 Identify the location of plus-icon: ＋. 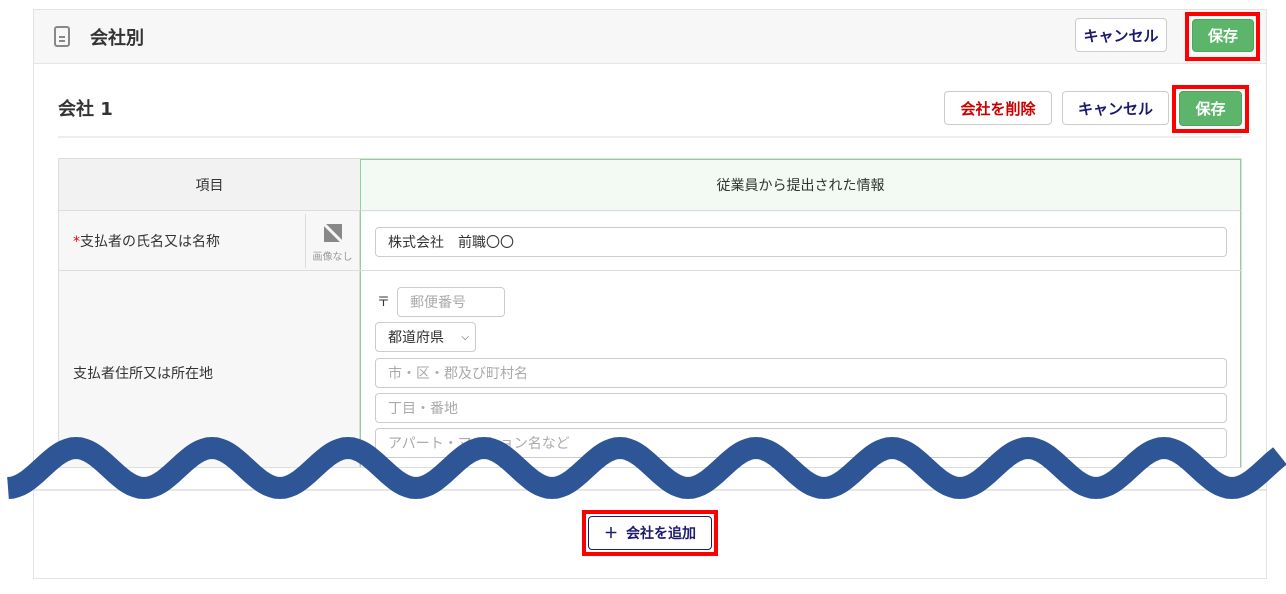
(611, 534).